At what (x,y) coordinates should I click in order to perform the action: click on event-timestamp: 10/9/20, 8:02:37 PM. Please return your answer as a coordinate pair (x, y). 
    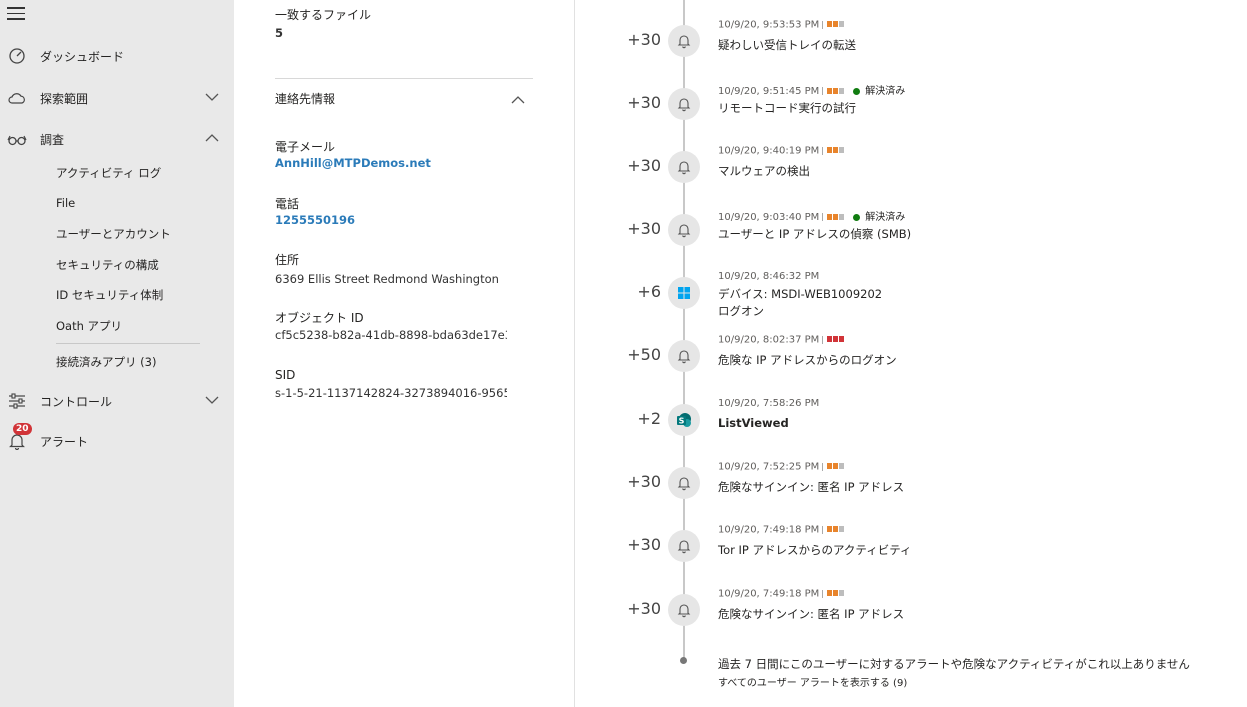
    Looking at the image, I should click on (769, 340).